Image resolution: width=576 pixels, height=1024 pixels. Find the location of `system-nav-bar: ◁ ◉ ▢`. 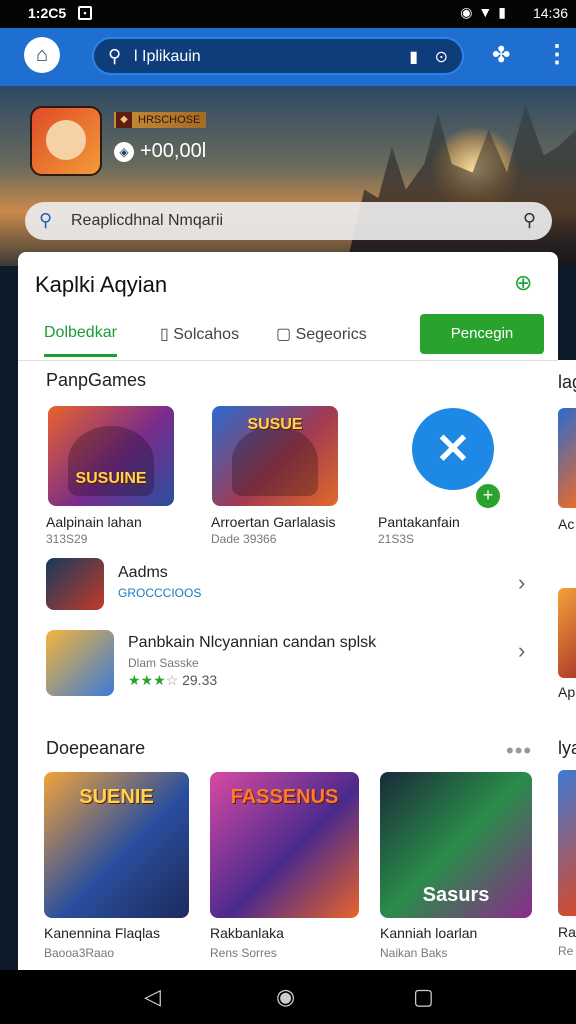

system-nav-bar: ◁ ◉ ▢ is located at coordinates (288, 997).